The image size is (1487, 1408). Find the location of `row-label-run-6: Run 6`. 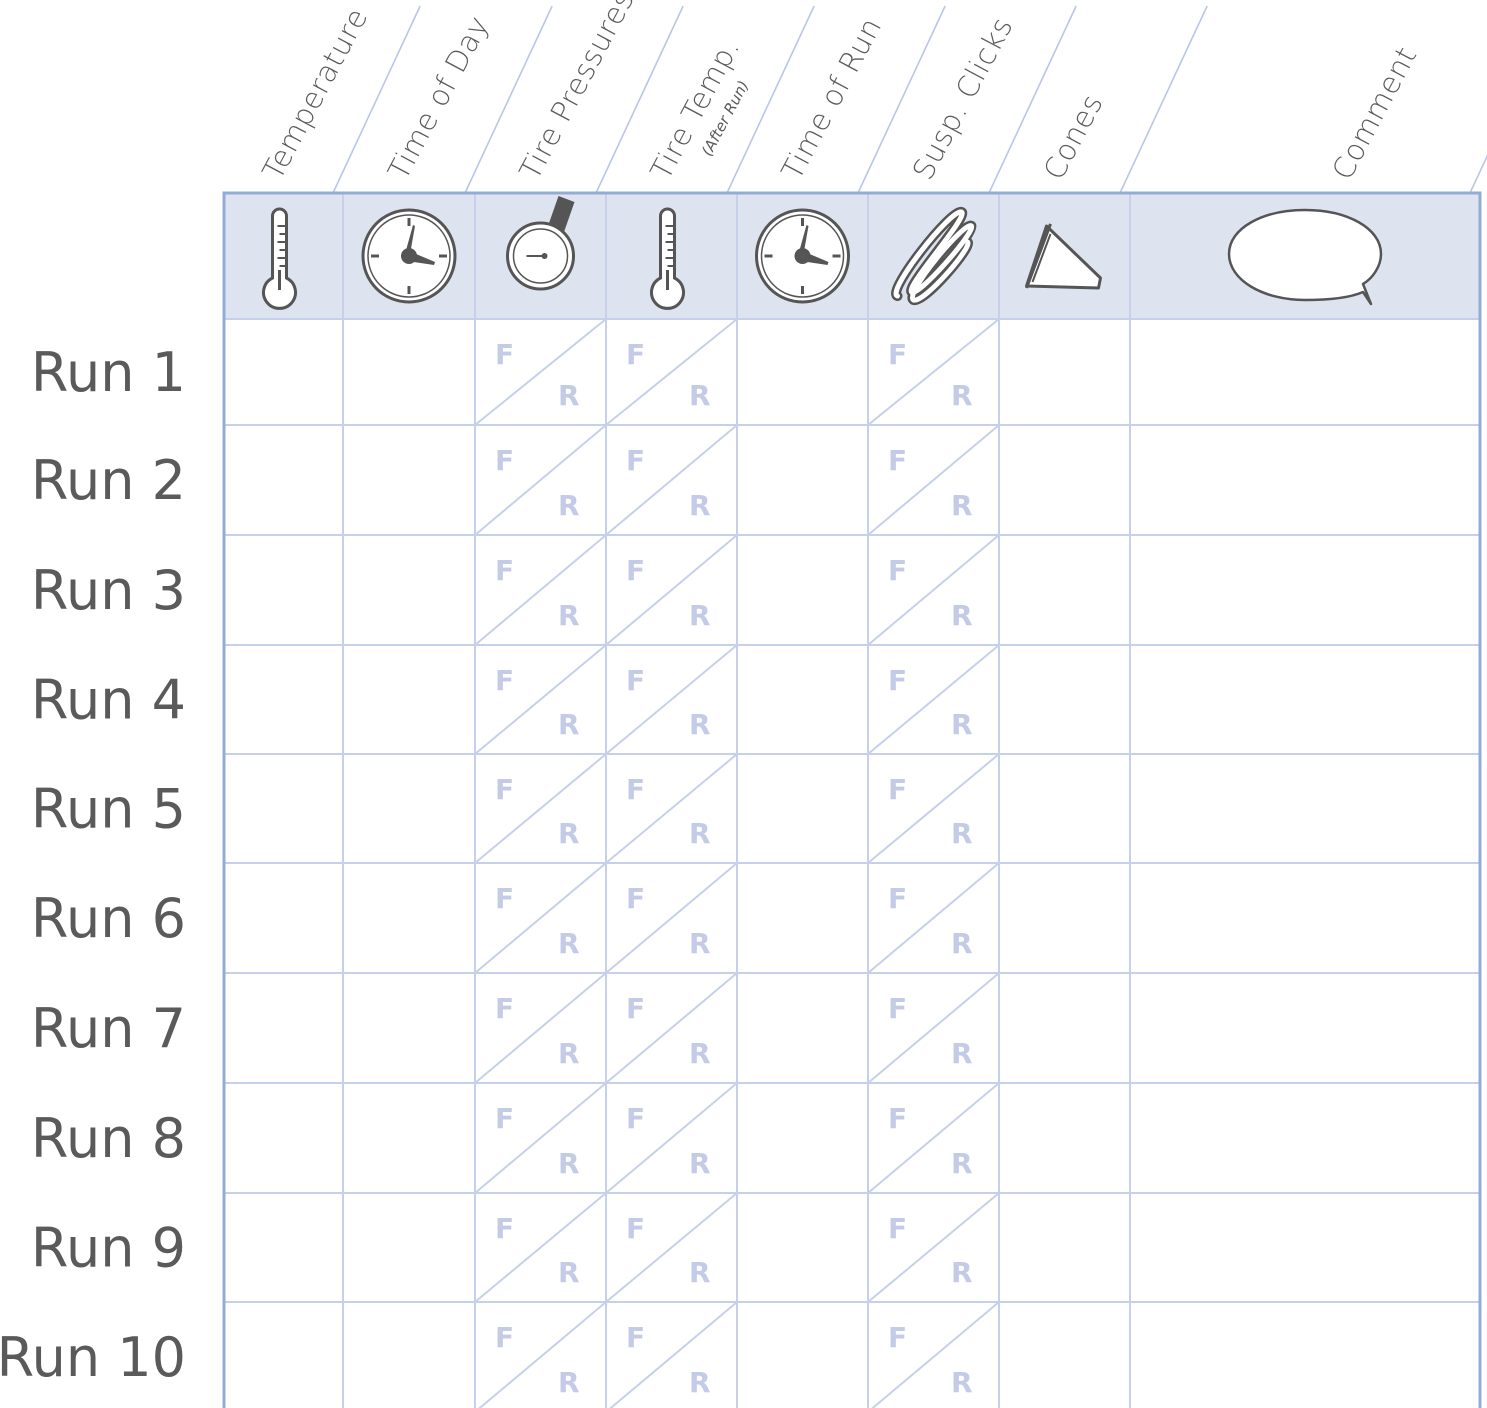

row-label-run-6: Run 6 is located at coordinates (108, 918).